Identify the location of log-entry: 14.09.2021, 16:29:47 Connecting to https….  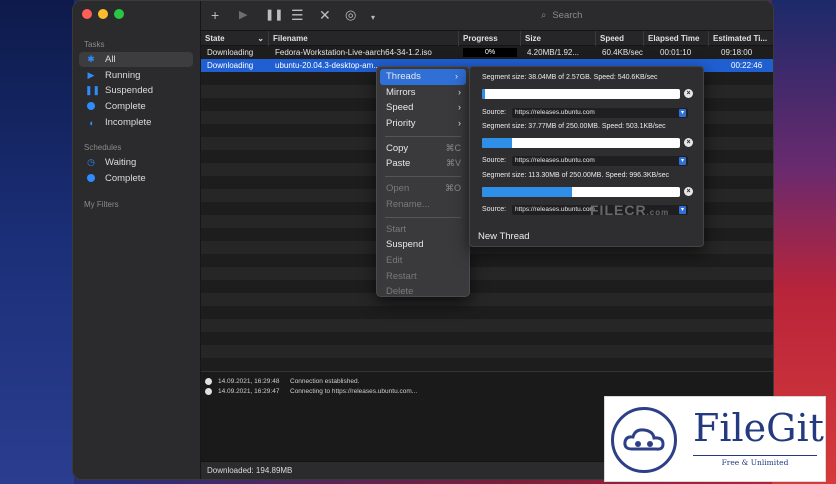
(487, 391).